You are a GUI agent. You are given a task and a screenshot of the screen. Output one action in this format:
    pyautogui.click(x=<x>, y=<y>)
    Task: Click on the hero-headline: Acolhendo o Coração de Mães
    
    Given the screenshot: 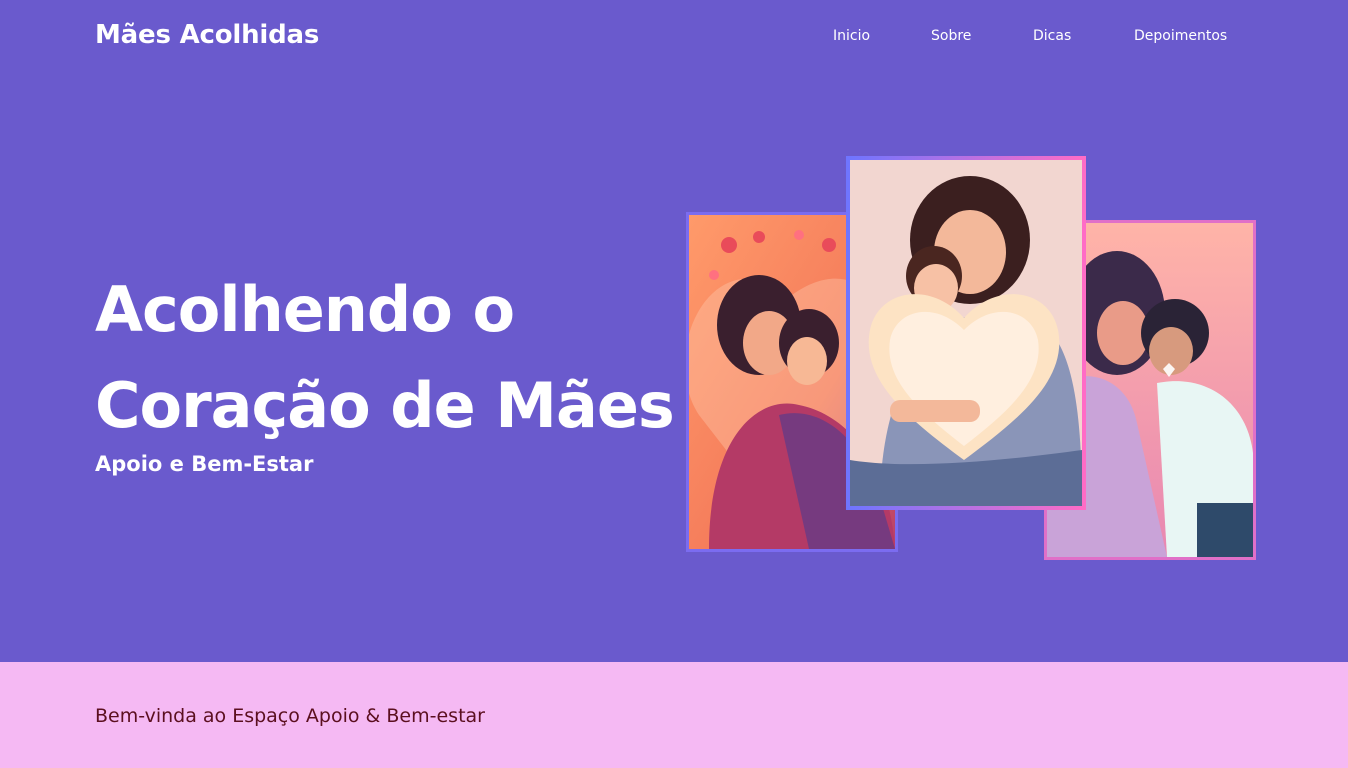 What is the action you would take?
    pyautogui.click(x=395, y=358)
    